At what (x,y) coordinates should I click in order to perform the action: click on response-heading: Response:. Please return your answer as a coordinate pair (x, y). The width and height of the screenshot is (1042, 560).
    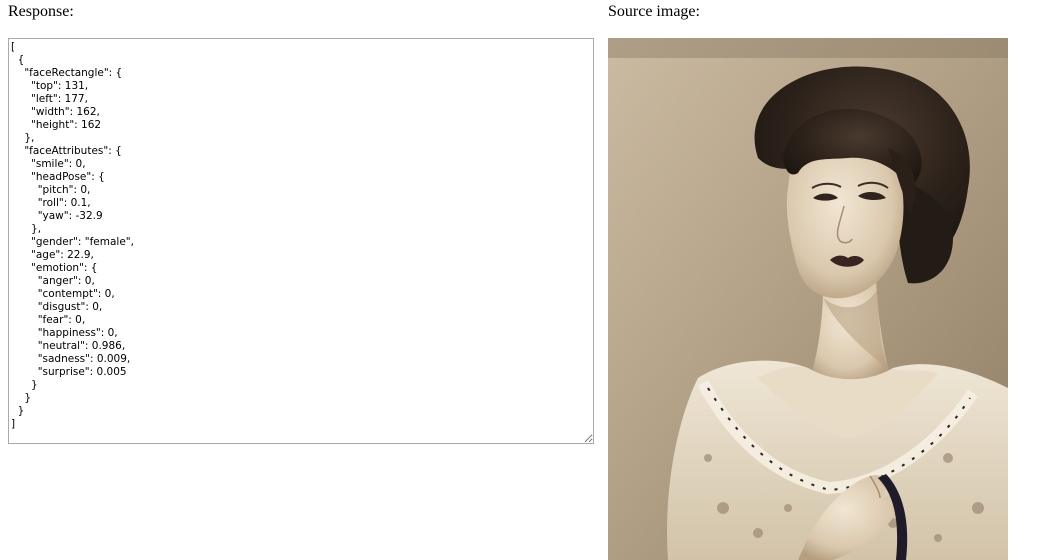
    Looking at the image, I should click on (41, 11).